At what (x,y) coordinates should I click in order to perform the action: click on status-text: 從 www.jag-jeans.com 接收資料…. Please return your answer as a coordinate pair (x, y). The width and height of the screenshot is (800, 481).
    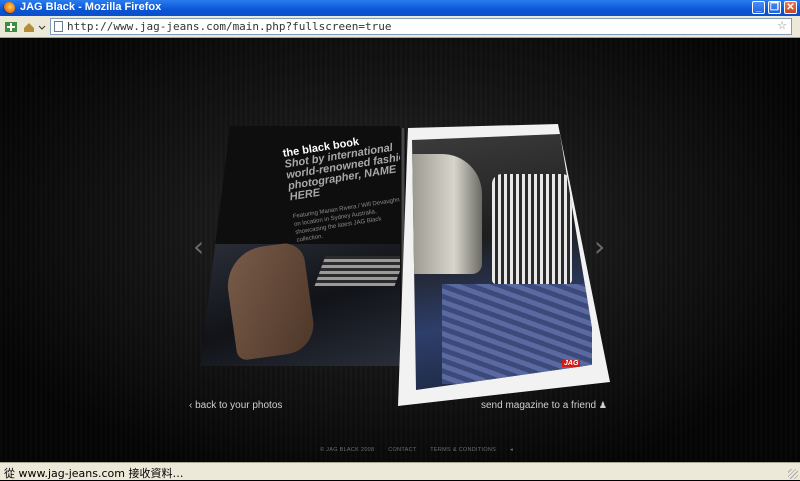
    Looking at the image, I should click on (94, 473).